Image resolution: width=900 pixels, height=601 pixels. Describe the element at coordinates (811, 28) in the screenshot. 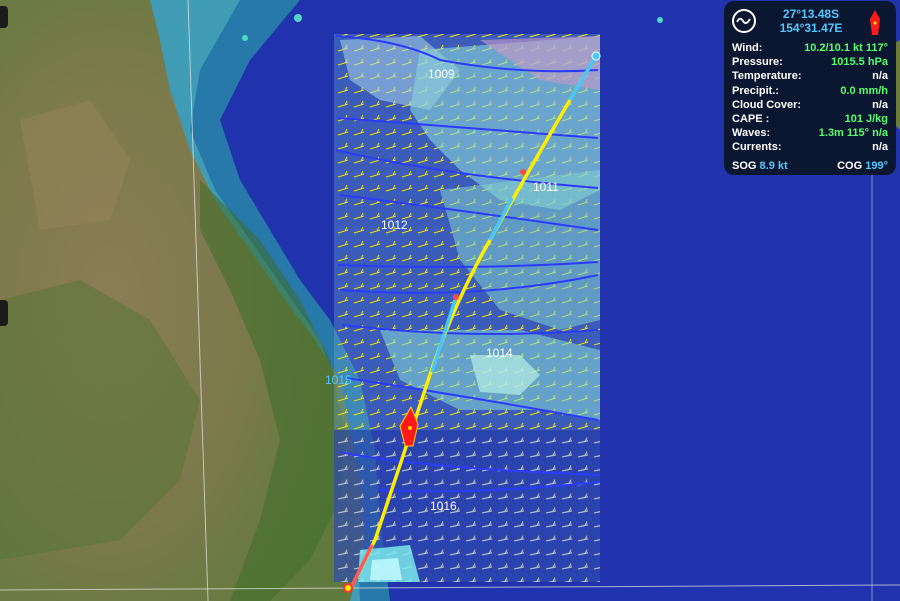

I see `longitude: 154°31.47E` at that location.